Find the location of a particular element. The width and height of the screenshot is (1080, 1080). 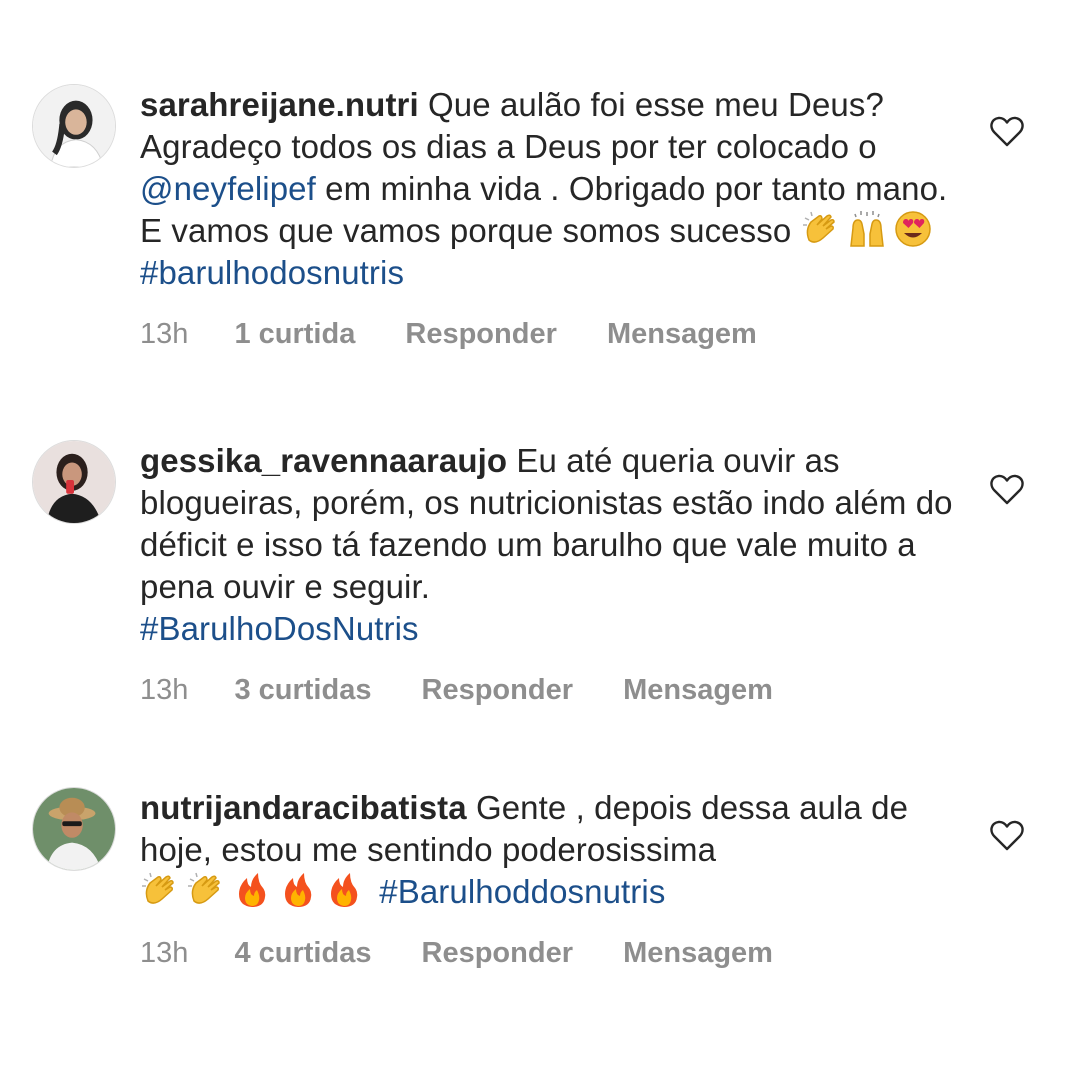

hashtag-link: #BarulhoDosNutris is located at coordinates (279, 628).